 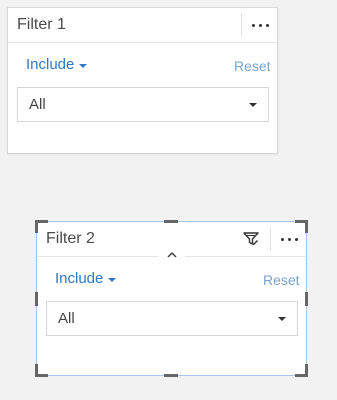 I want to click on resize-handle-top-right, so click(x=301, y=226).